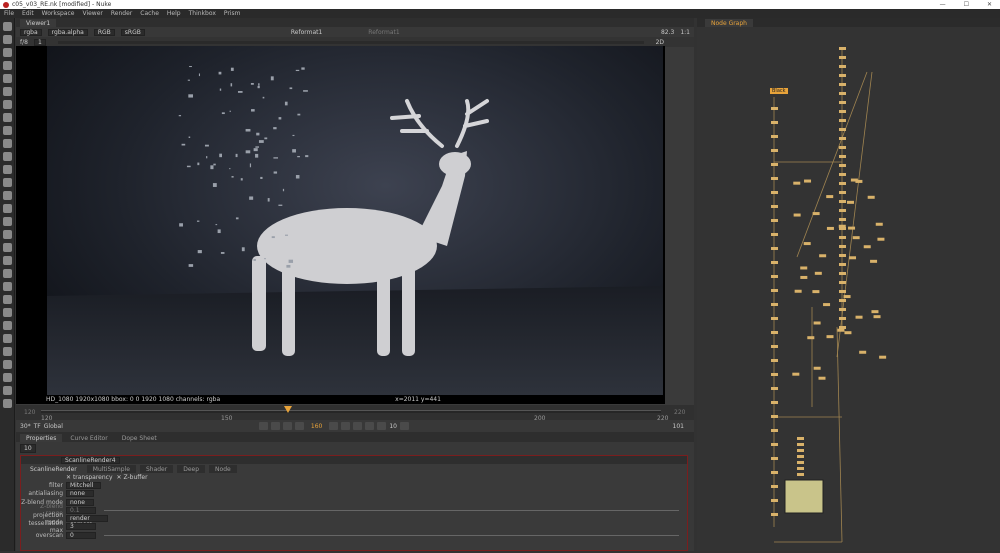 This screenshot has height=553, width=1000. I want to click on tf-select: TF, so click(37, 426).